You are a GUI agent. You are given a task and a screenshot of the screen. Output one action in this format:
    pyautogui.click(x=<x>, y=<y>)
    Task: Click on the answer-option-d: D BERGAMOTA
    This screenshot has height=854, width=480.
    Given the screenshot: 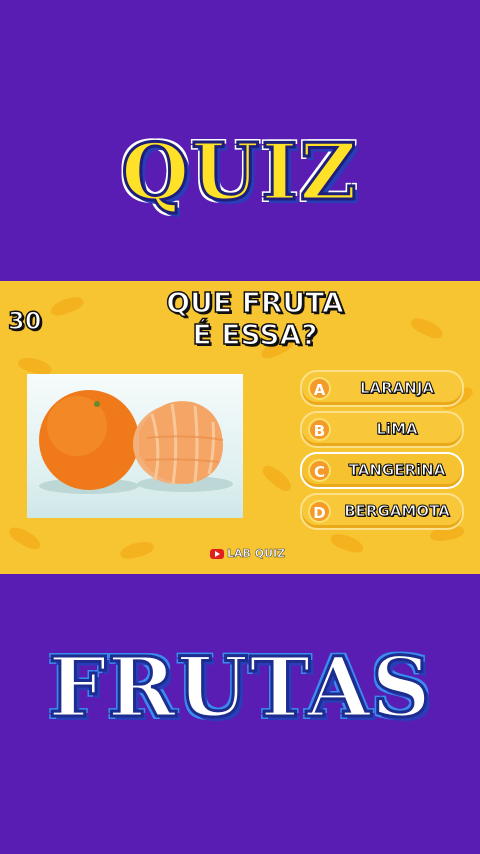 What is the action you would take?
    pyautogui.click(x=382, y=511)
    